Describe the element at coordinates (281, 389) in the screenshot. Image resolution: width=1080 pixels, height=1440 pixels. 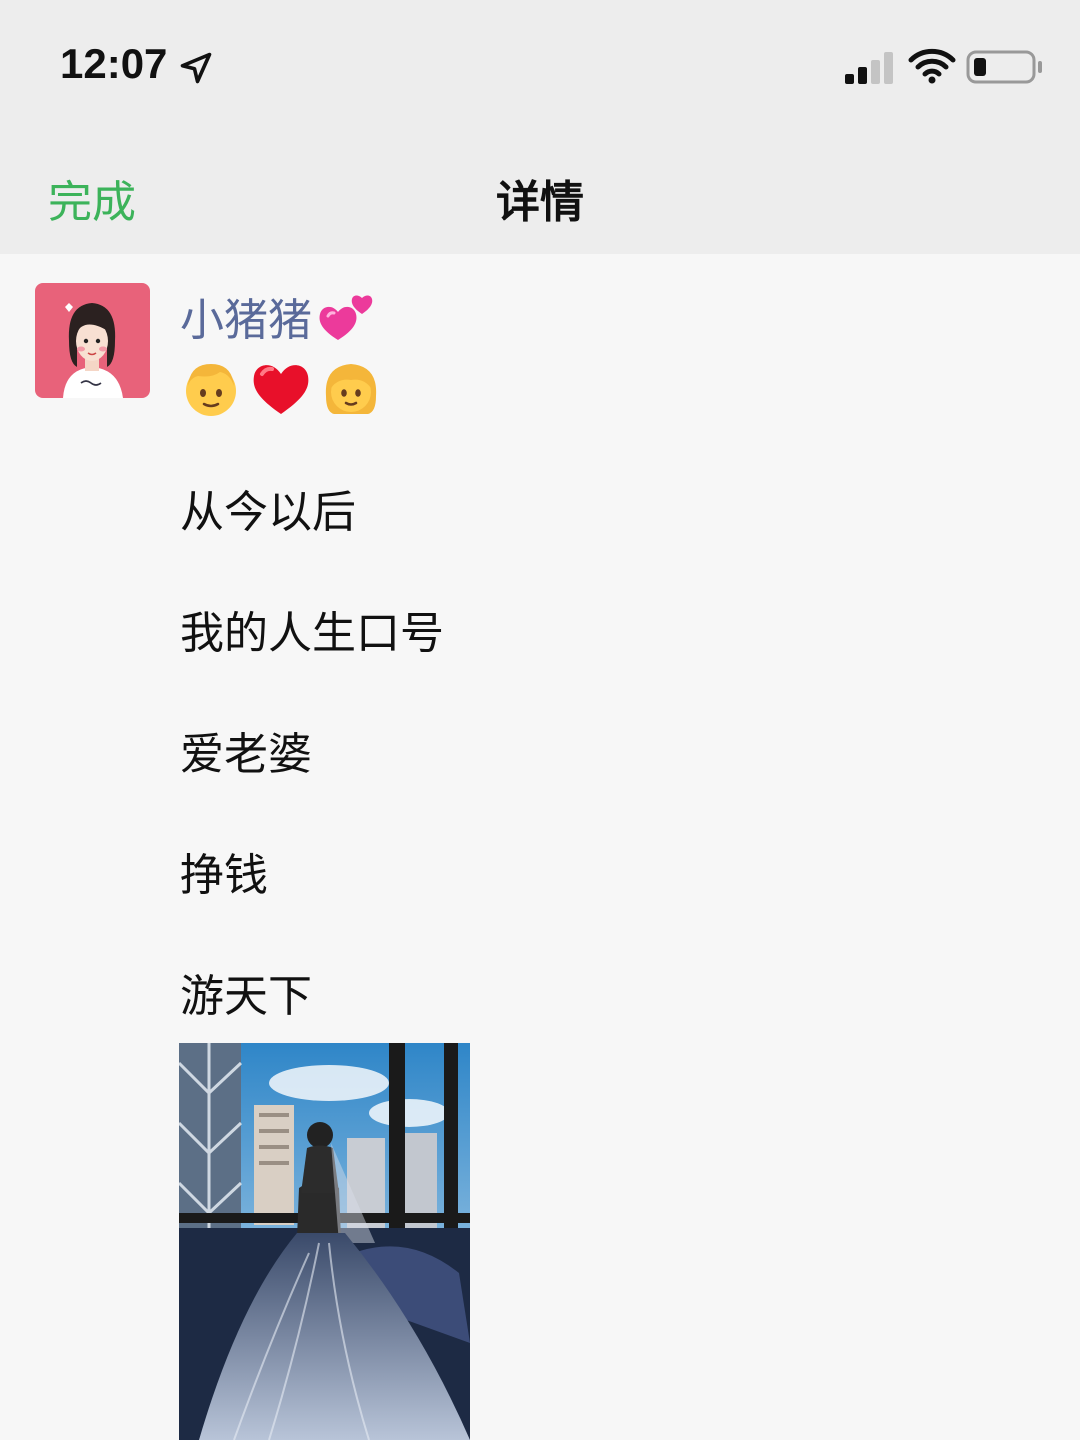
I see `red-heart-emoji` at that location.